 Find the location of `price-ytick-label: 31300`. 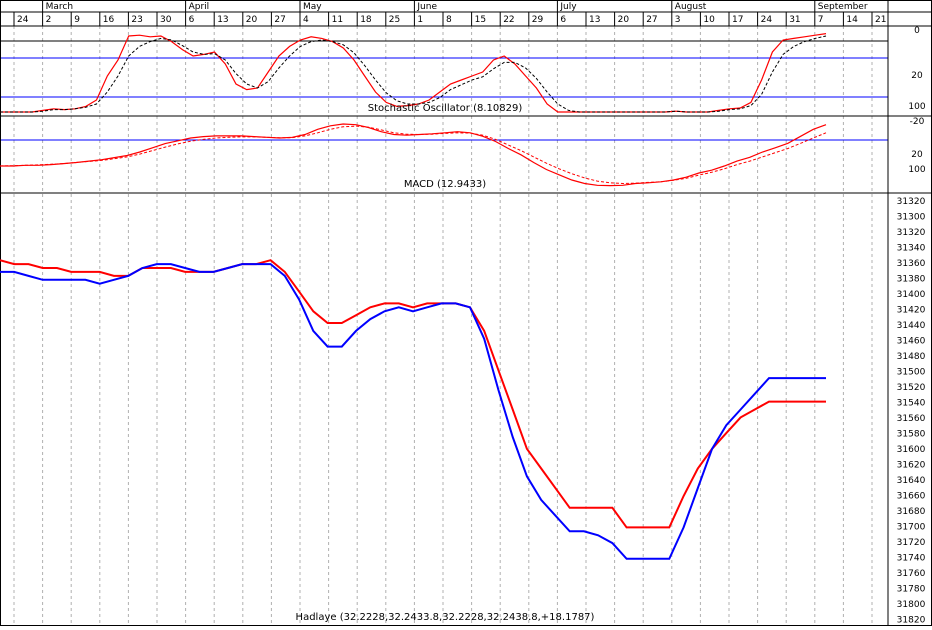

price-ytick-label: 31300 is located at coordinates (911, 218).